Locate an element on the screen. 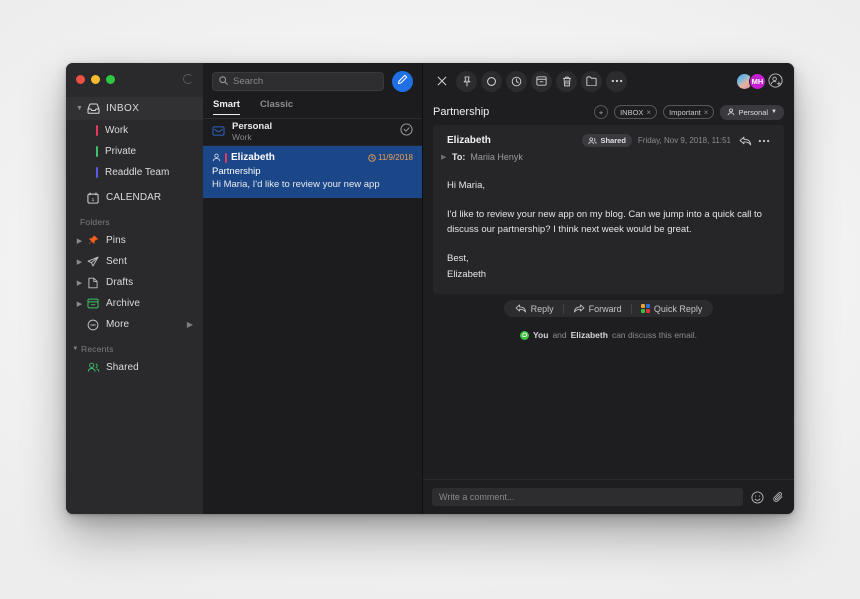 The image size is (860, 599). page-title: Partnership is located at coordinates (461, 112).